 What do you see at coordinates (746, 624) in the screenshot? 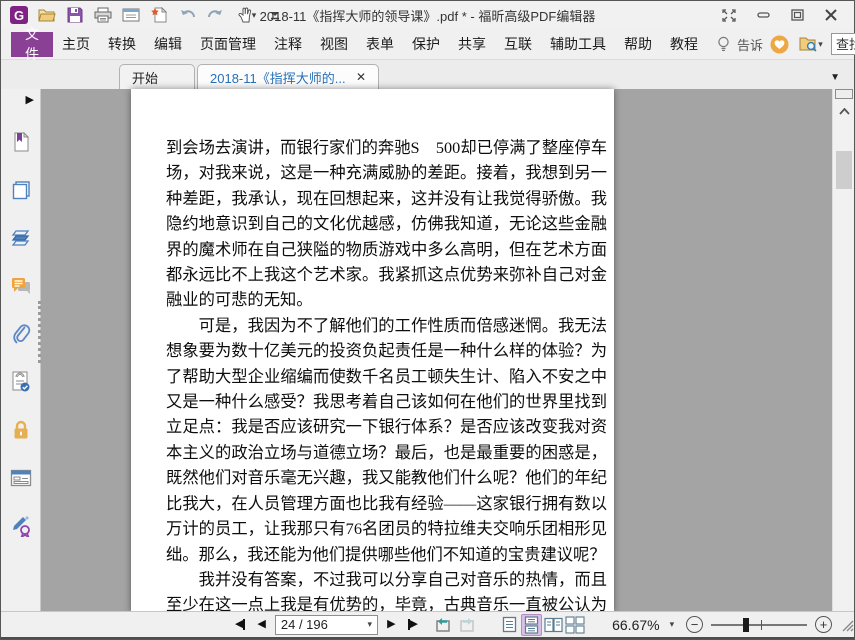
I see `zoom-slider-handle` at bounding box center [746, 624].